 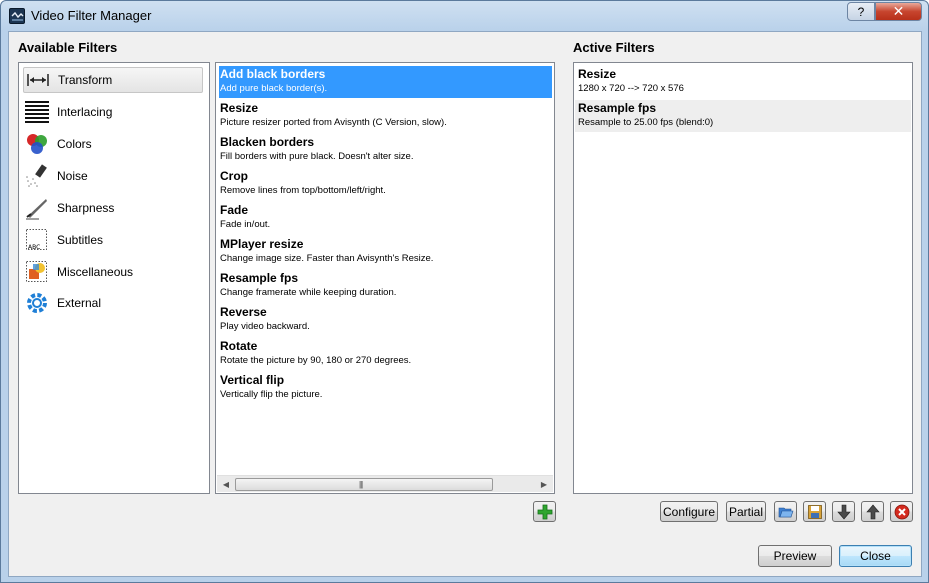 I want to click on filter-item-reverse: Reverse Play video backward., so click(x=385, y=320).